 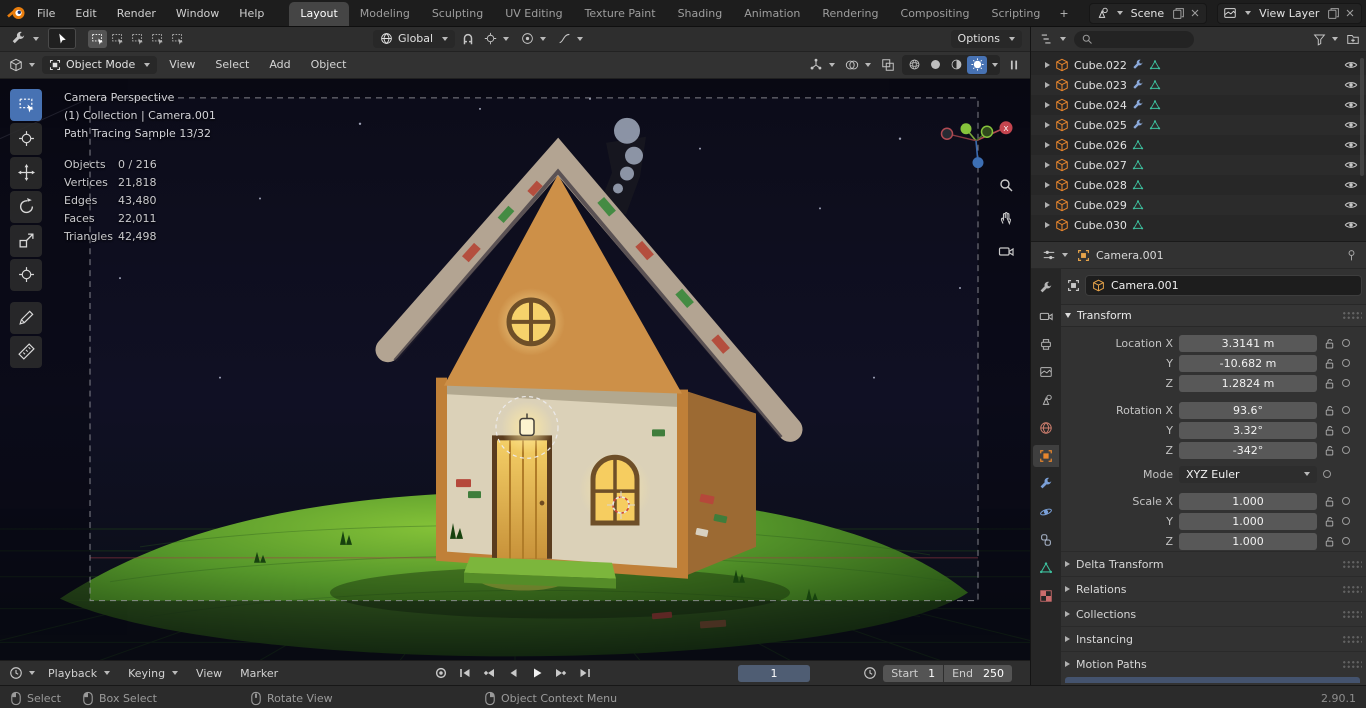 What do you see at coordinates (1063, 14) in the screenshot?
I see `add-workspace-button: +` at bounding box center [1063, 14].